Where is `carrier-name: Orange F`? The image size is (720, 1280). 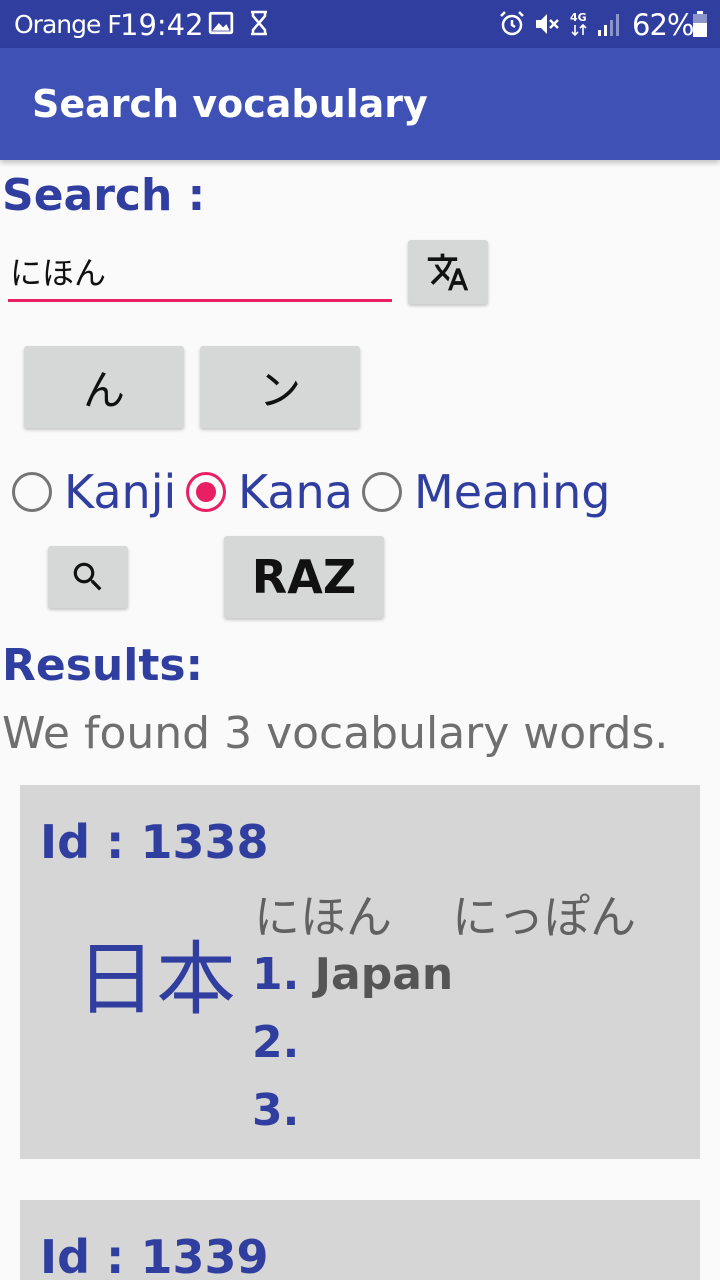
carrier-name: Orange F is located at coordinates (68, 24).